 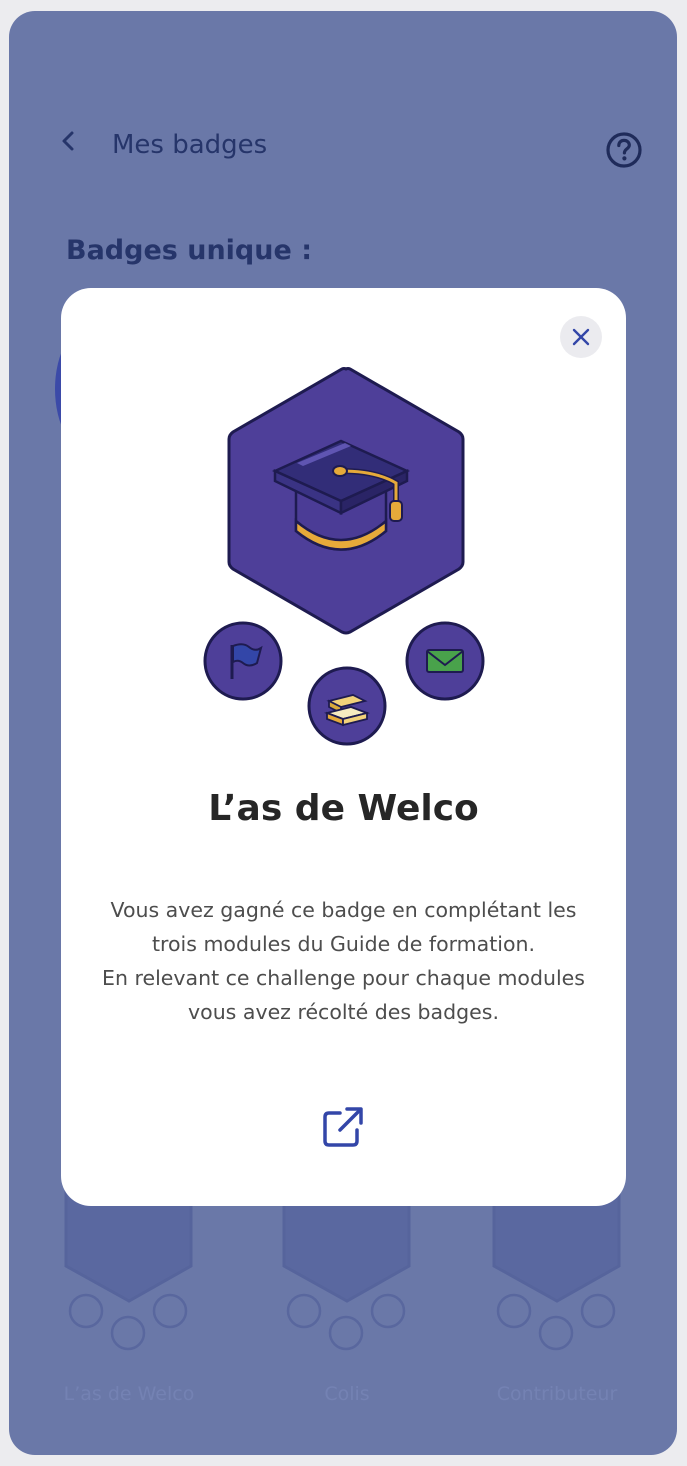 I want to click on back-button, so click(x=68, y=141).